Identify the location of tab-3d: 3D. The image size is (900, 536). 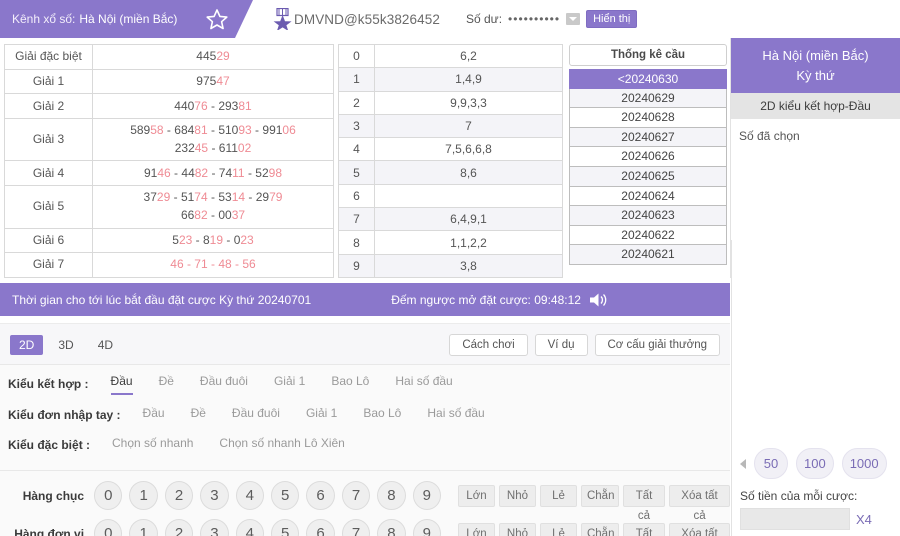
(65, 345).